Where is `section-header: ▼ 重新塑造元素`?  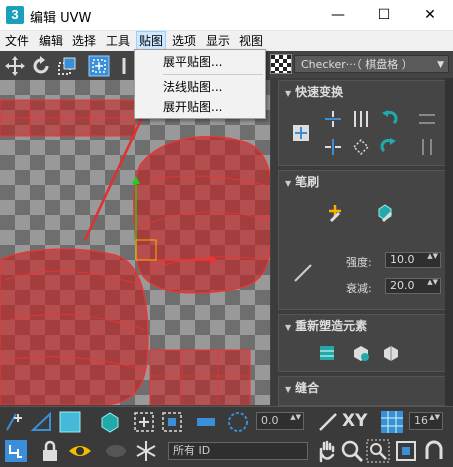
section-header: ▼ 重新塑造元素 is located at coordinates (362, 326).